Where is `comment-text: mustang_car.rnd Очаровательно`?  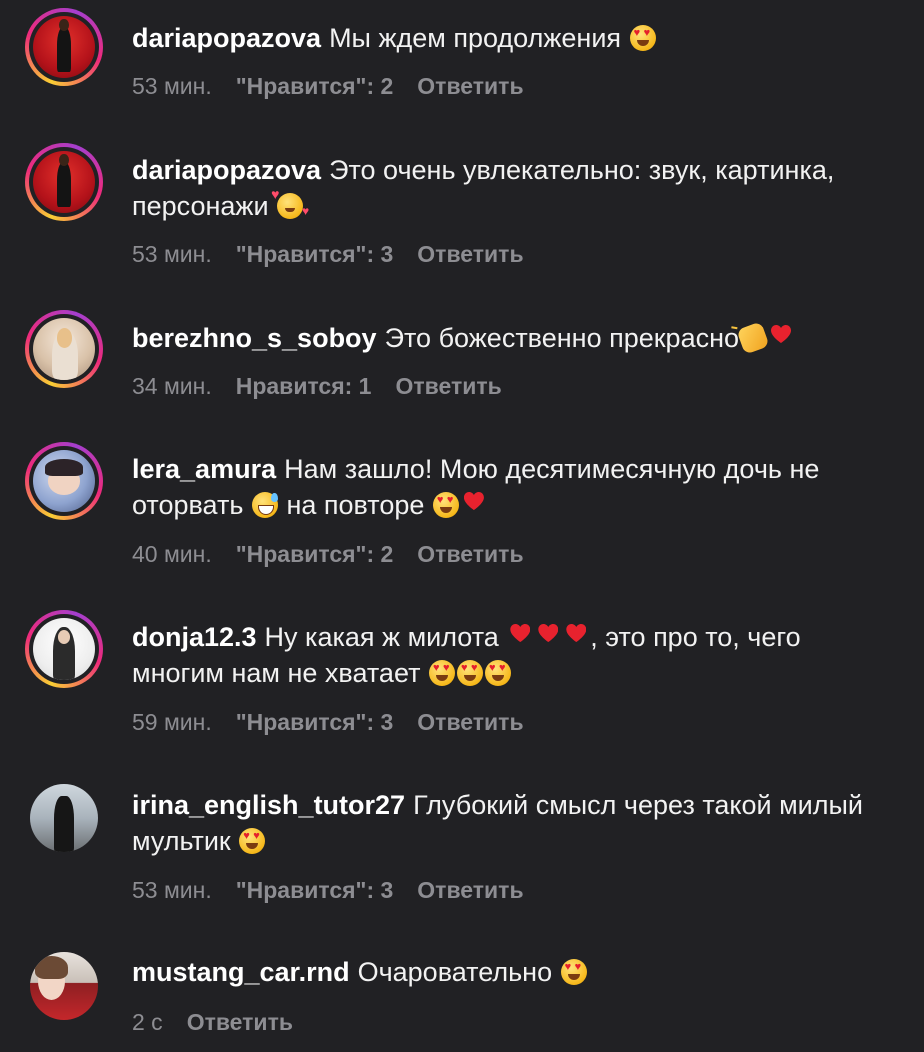
comment-text: mustang_car.rnd Очаровательно is located at coordinates (523, 972).